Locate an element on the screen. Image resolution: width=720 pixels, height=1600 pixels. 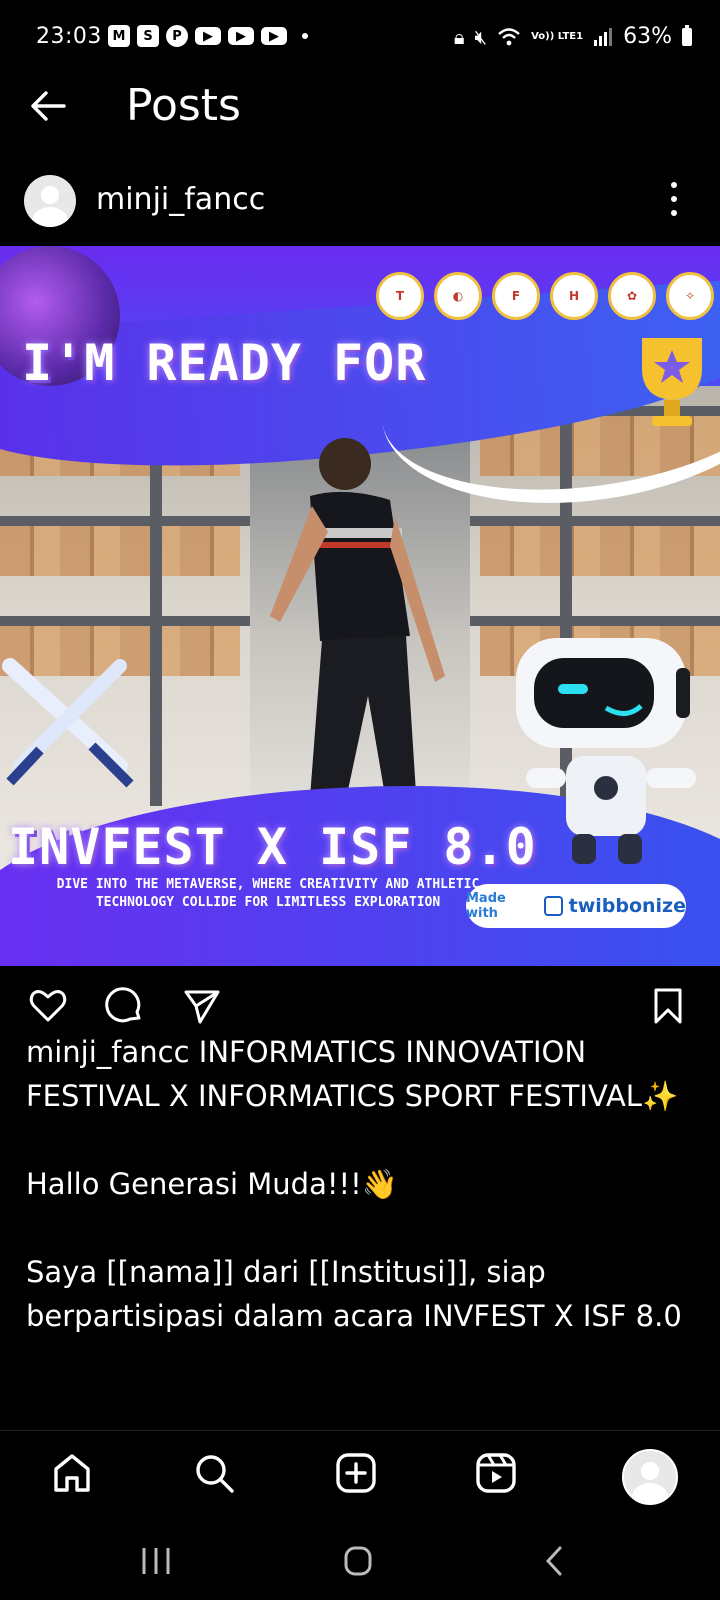
system-navigation is located at coordinates (360, 1560).